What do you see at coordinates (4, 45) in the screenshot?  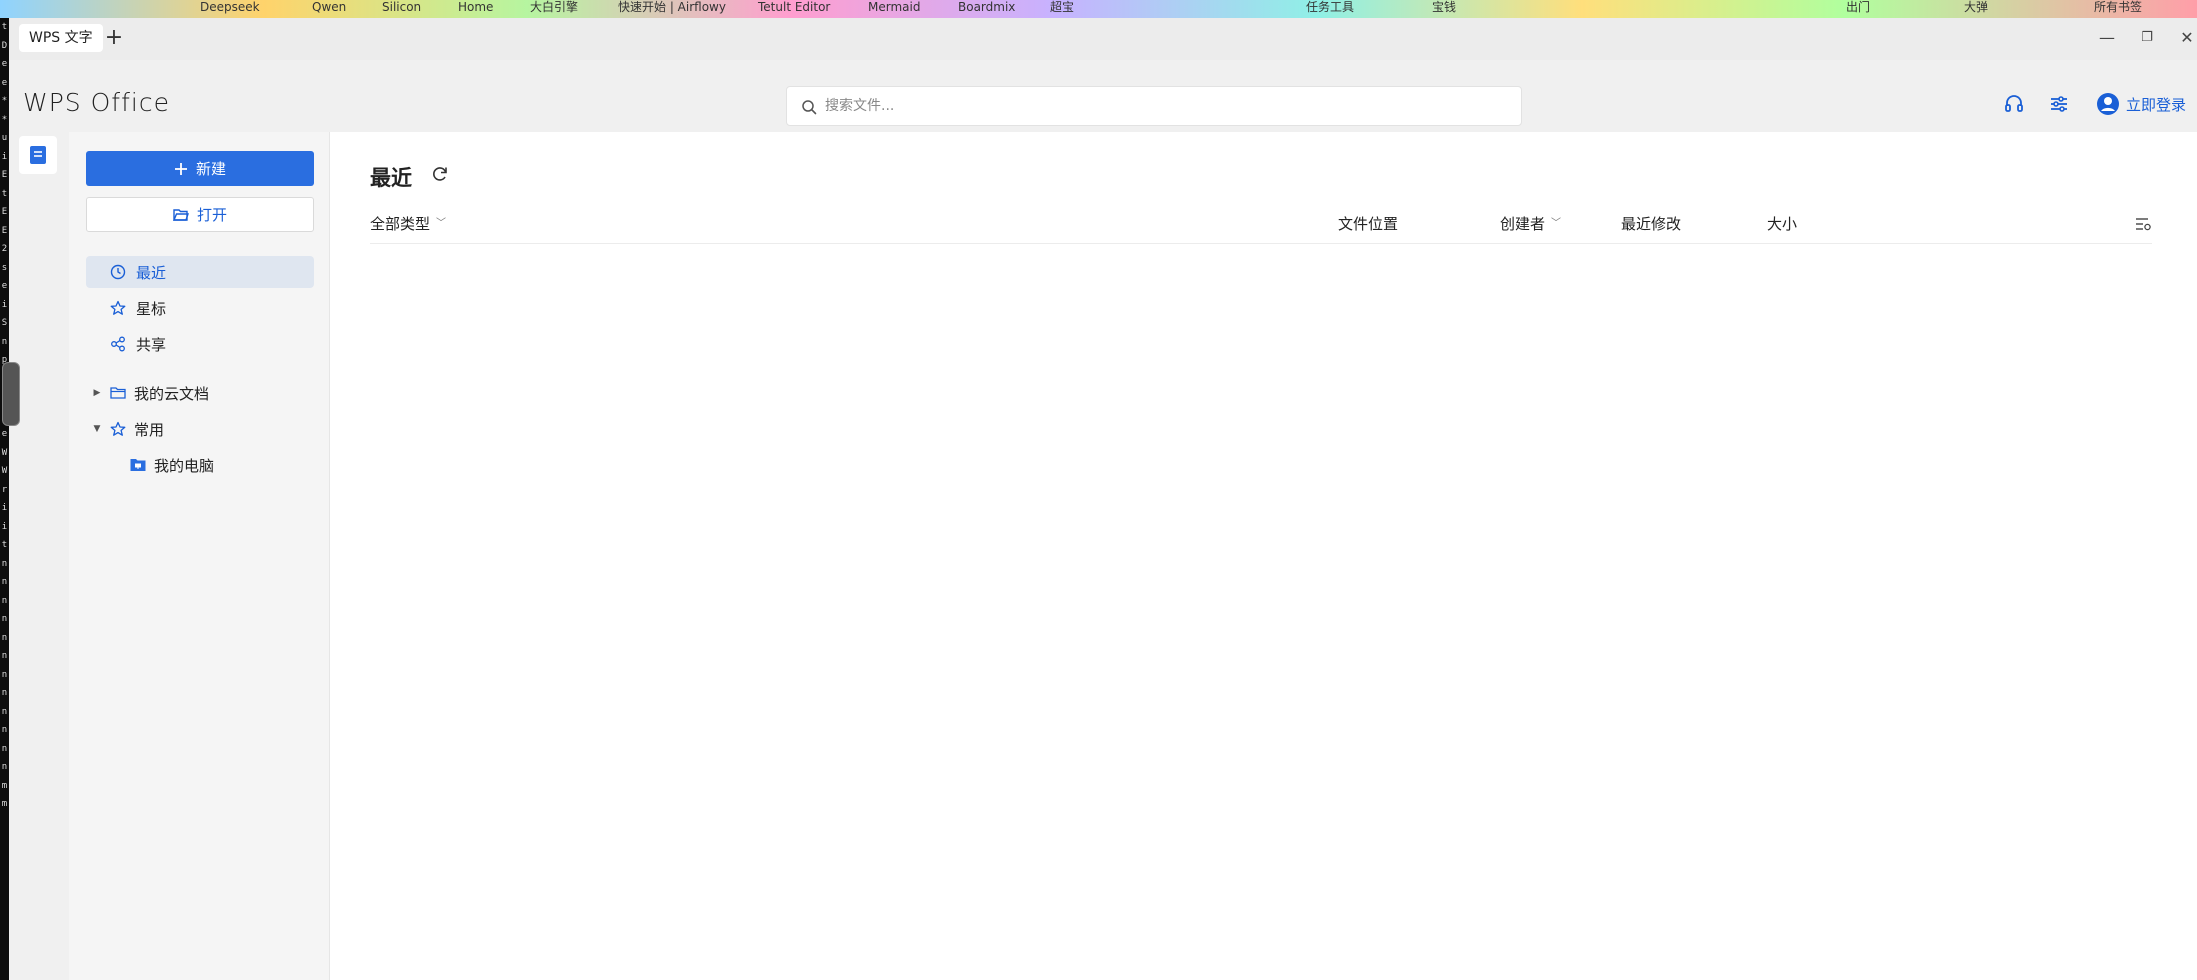 I see `terminal-char: D` at bounding box center [4, 45].